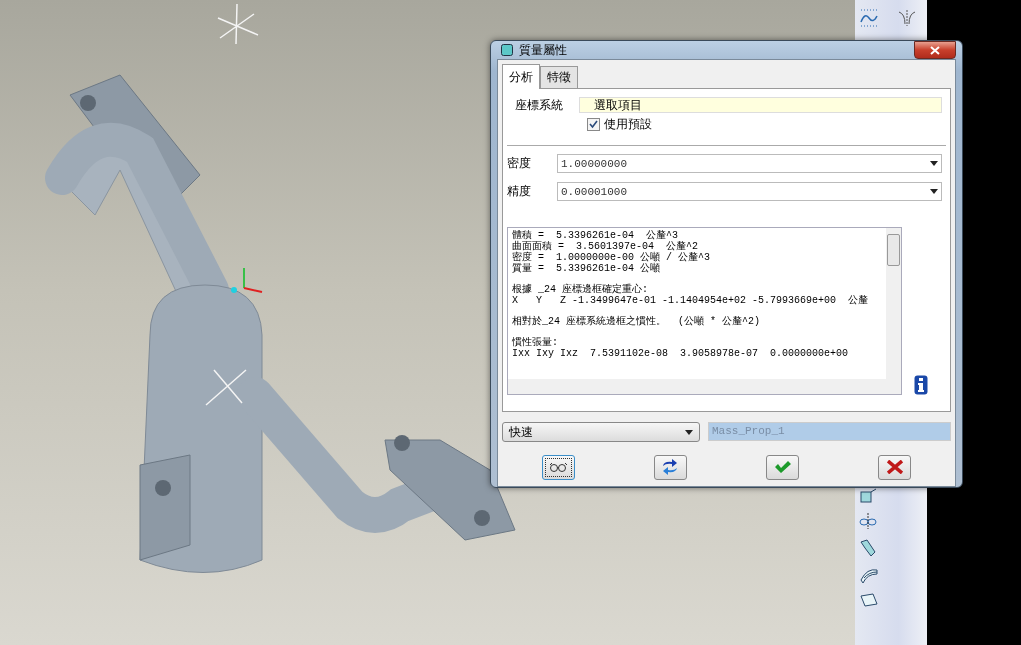 This screenshot has width=1021, height=645. Describe the element at coordinates (539, 105) in the screenshot. I see `field-label: 座標系統` at that location.